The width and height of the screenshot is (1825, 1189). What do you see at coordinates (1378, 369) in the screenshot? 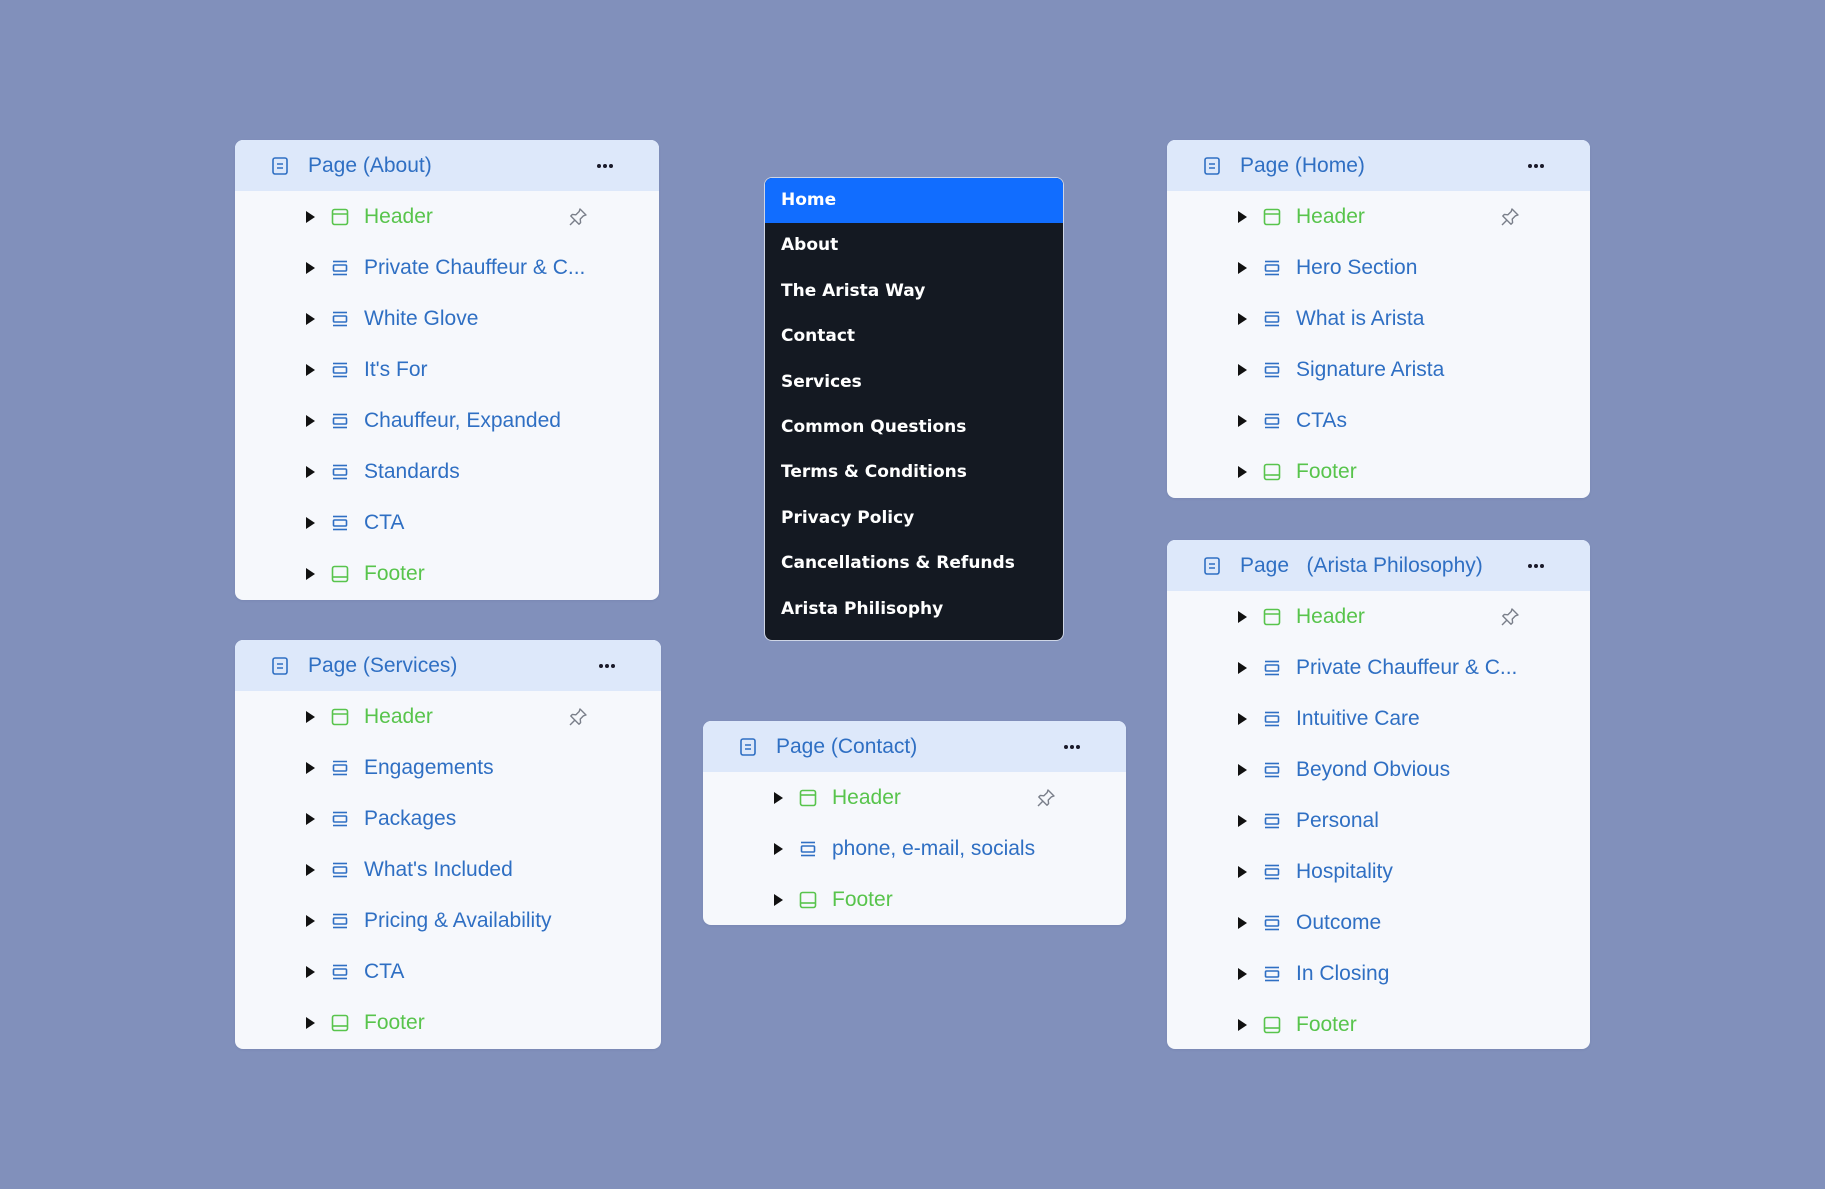
I see `layer-row-section: Signature Arista` at bounding box center [1378, 369].